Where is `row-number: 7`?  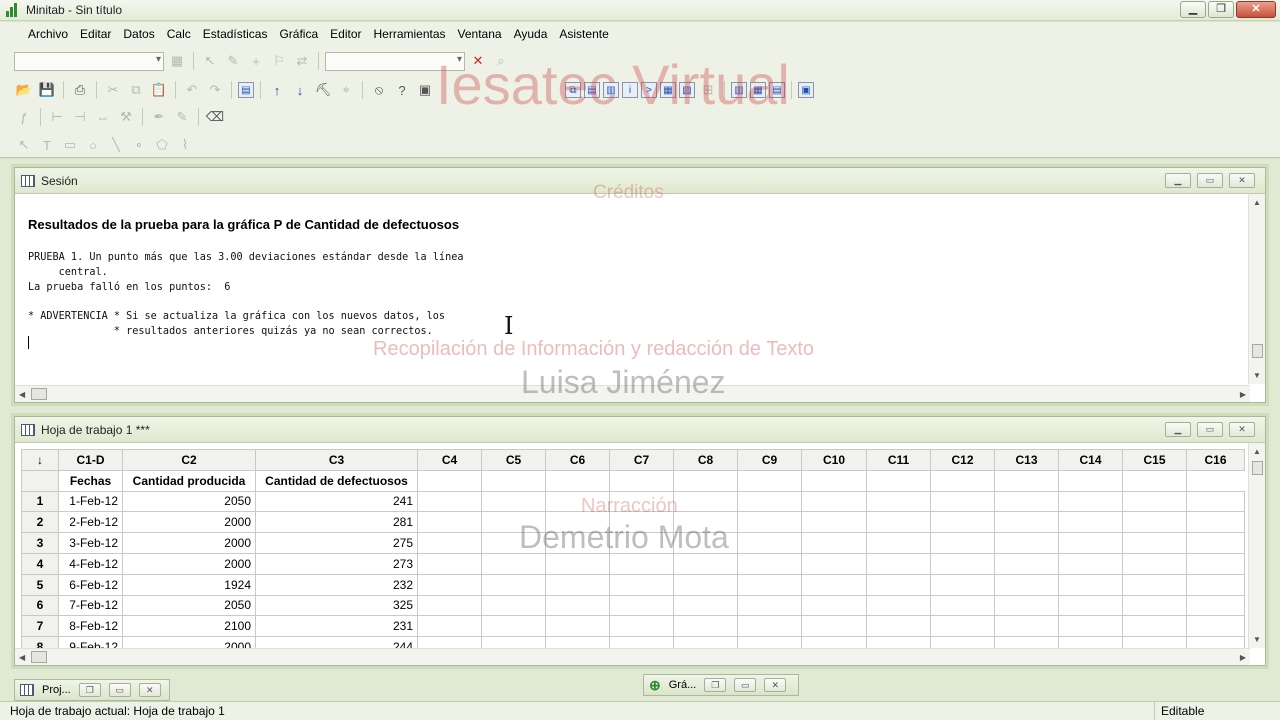 row-number: 7 is located at coordinates (40, 626).